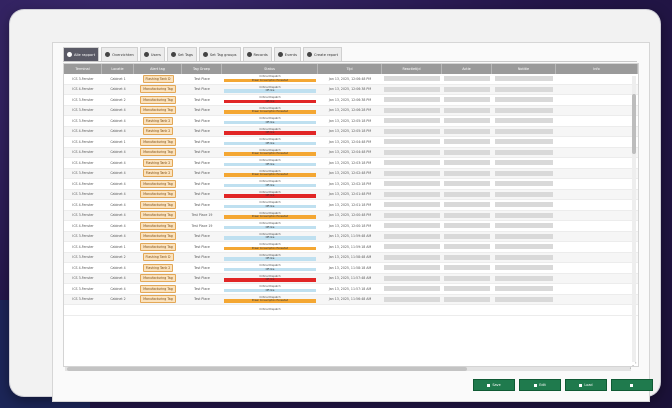  Describe the element at coordinates (412, 69) in the screenshot. I see `column-header: Reactietijd` at that location.